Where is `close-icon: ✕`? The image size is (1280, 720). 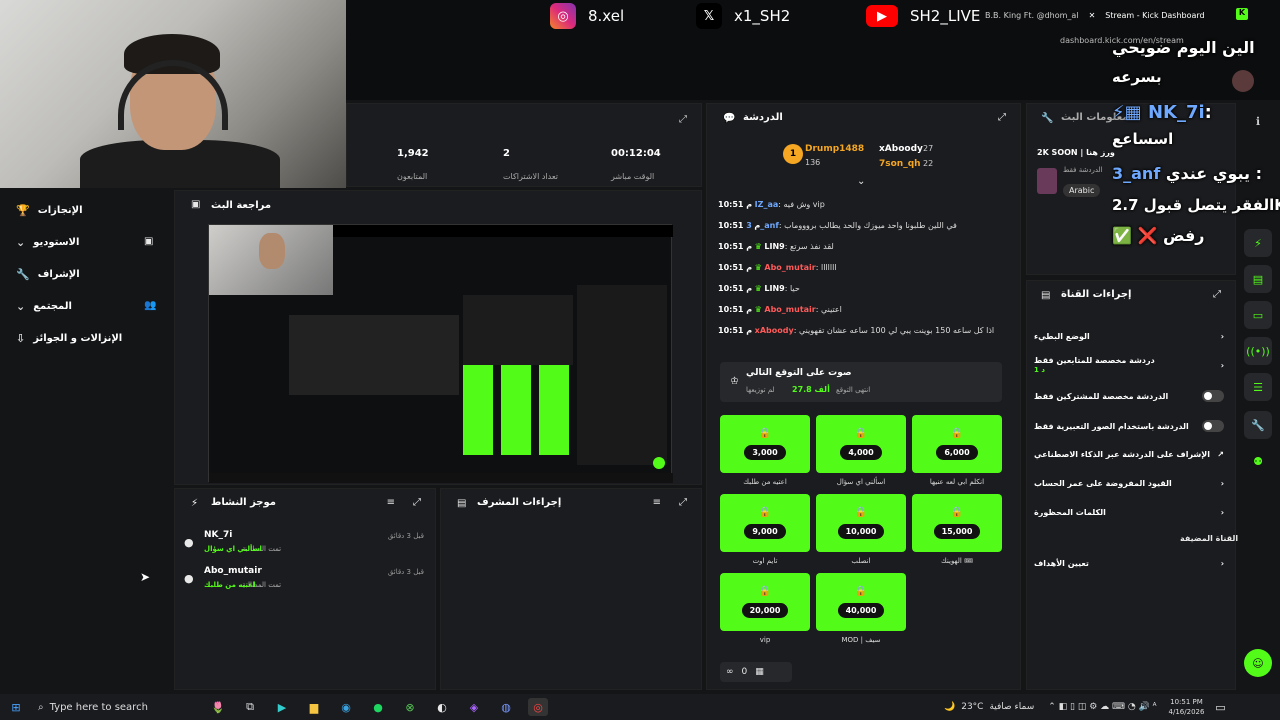 close-icon: ✕ is located at coordinates (1092, 15).